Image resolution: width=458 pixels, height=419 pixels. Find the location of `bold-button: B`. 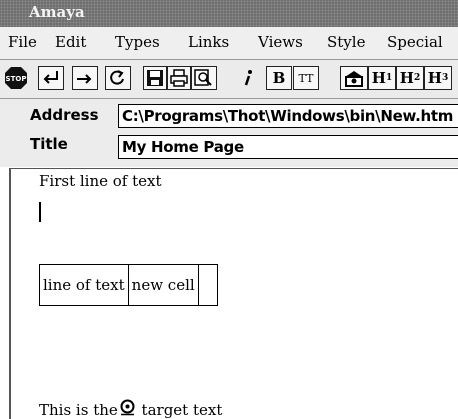

bold-button: B is located at coordinates (279, 78).